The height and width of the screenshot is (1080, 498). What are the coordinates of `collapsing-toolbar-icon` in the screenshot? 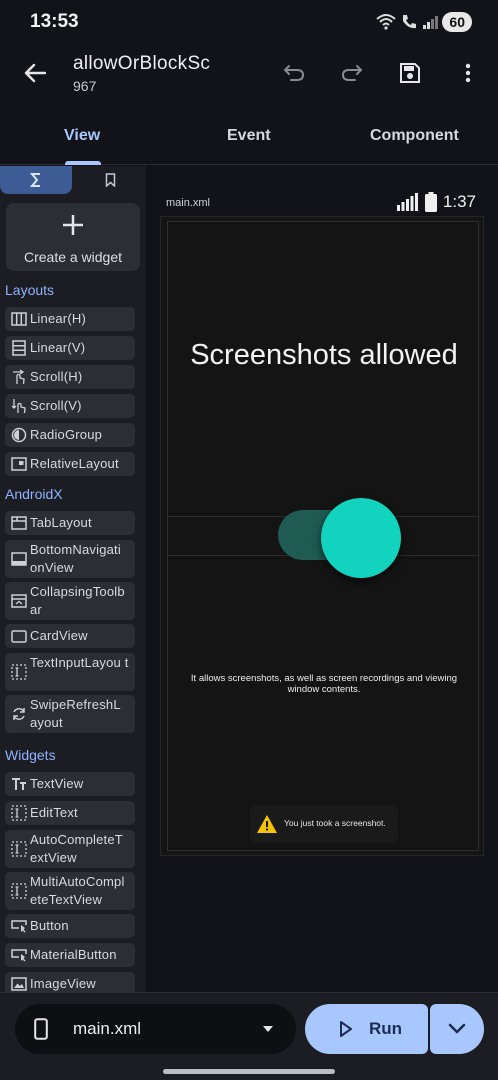 It's located at (19, 601).